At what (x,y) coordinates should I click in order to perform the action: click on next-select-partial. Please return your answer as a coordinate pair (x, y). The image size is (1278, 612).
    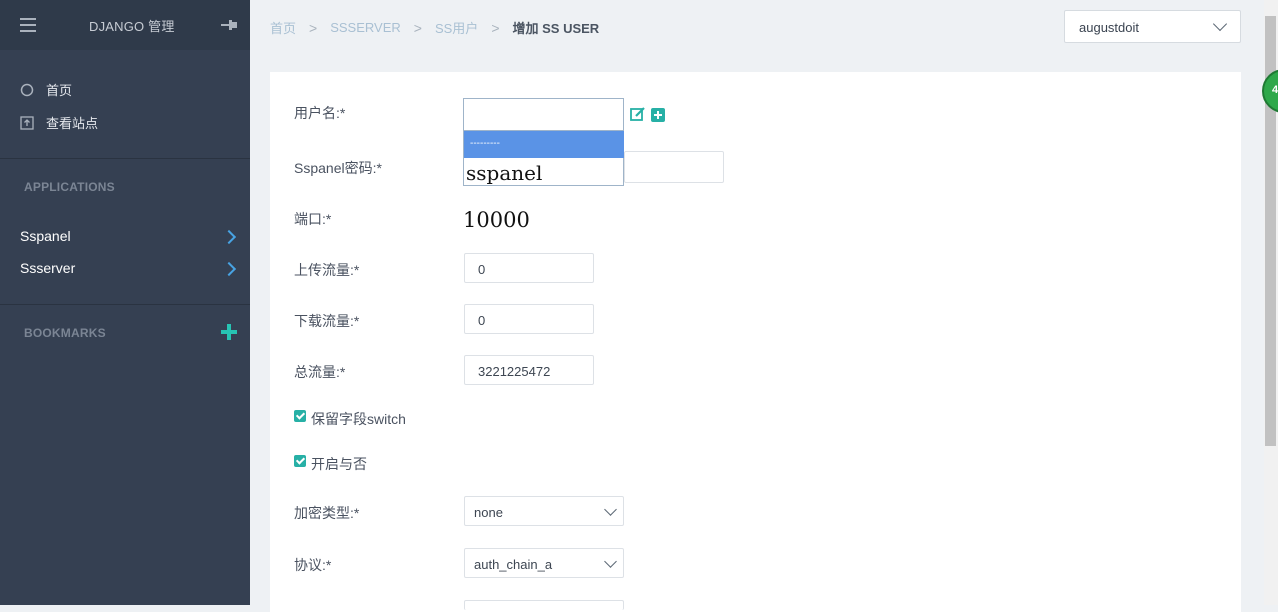
    Looking at the image, I should click on (544, 605).